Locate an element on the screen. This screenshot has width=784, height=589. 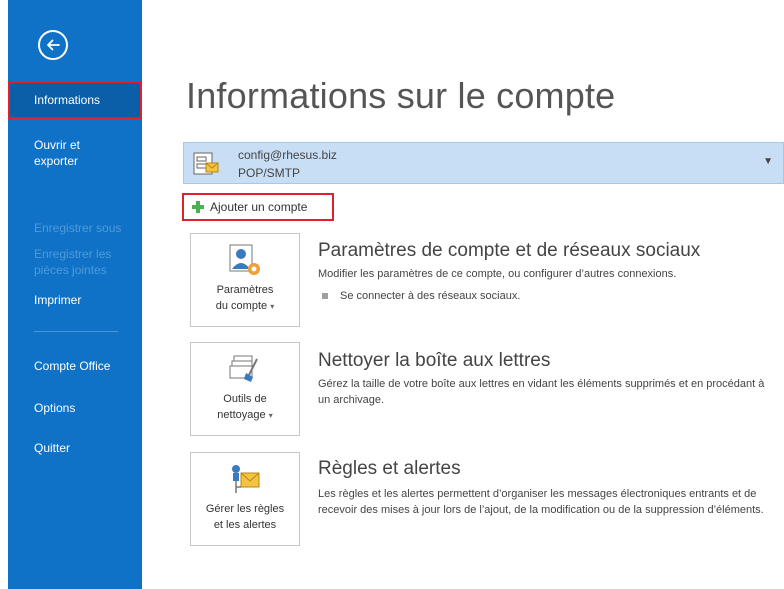
rules-alerts-button: Gérer les règles et les alertes is located at coordinates (245, 499).